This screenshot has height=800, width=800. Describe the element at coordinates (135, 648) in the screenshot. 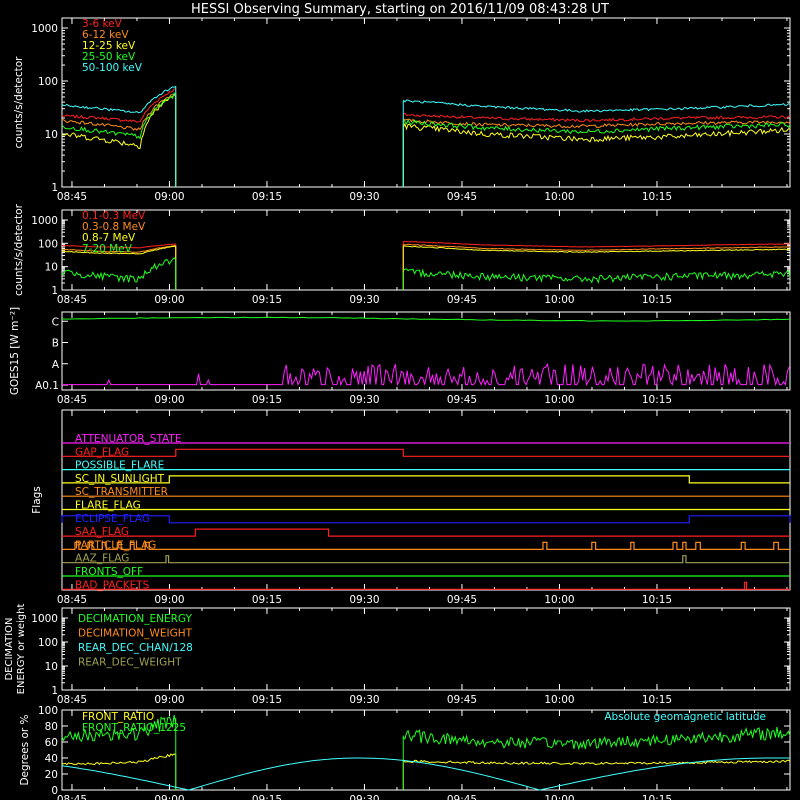

I see `legend-entry: REAR_DEC_CHAN/128` at that location.